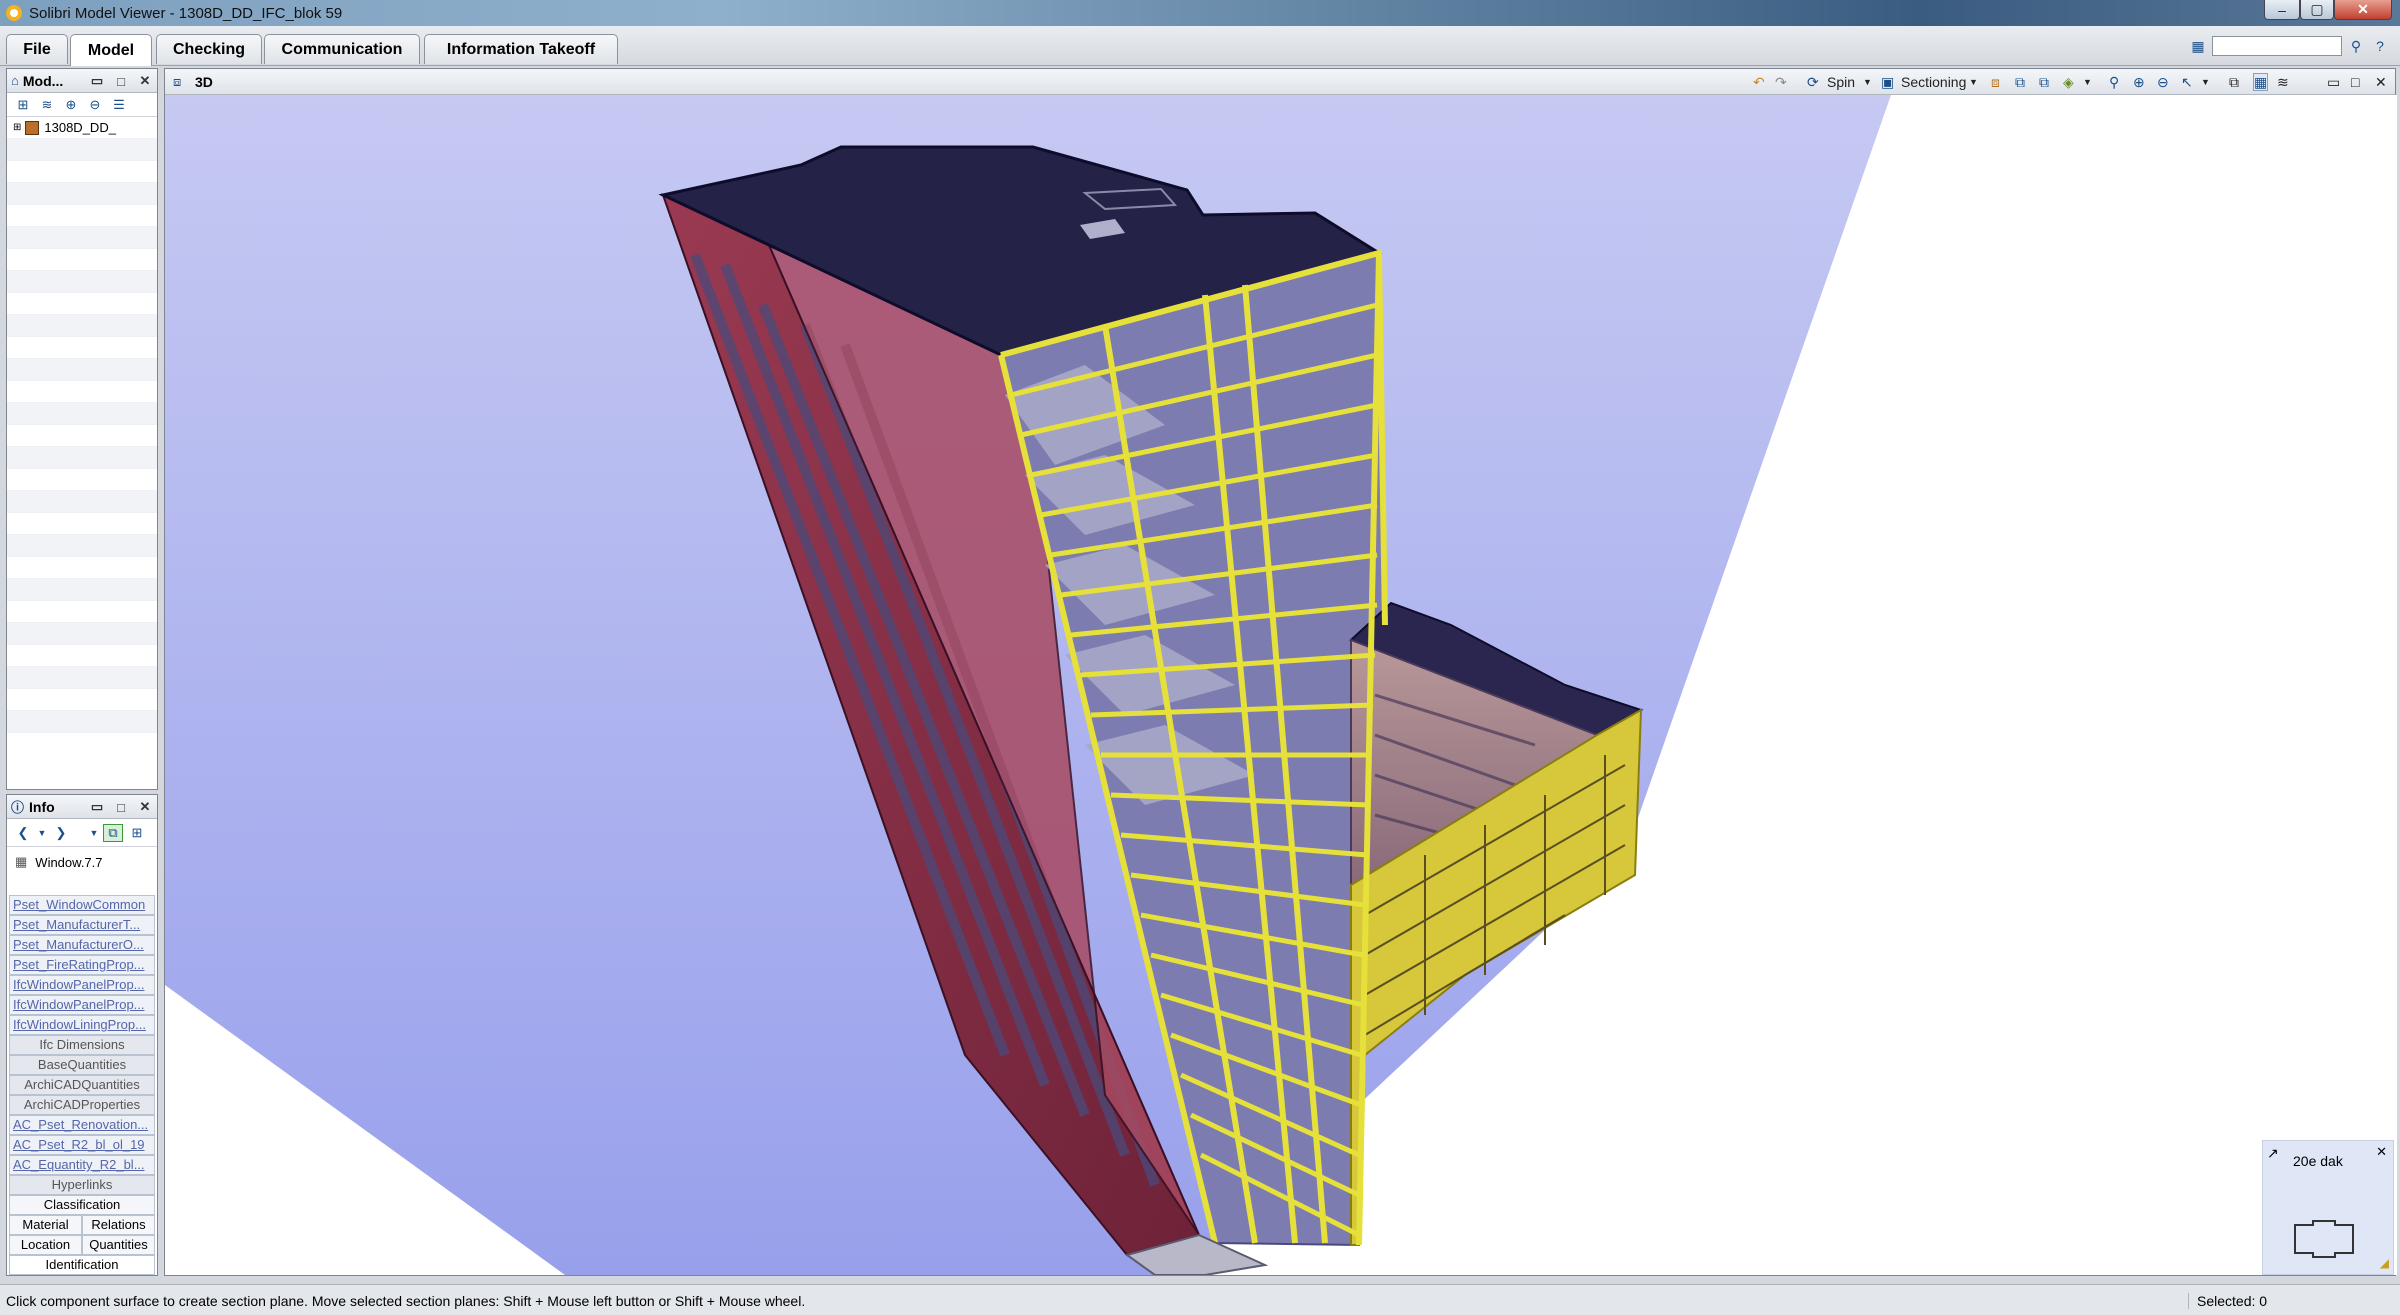 The width and height of the screenshot is (2400, 1315). What do you see at coordinates (1867, 82) in the screenshot?
I see `spin-dropdown-icon: ▼` at bounding box center [1867, 82].